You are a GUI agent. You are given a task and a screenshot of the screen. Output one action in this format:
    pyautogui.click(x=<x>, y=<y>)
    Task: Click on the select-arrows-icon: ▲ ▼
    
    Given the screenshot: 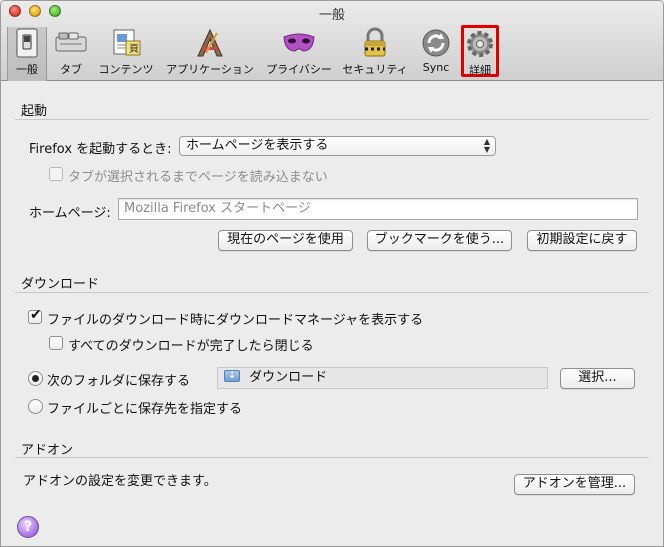 What is the action you would take?
    pyautogui.click(x=486, y=145)
    